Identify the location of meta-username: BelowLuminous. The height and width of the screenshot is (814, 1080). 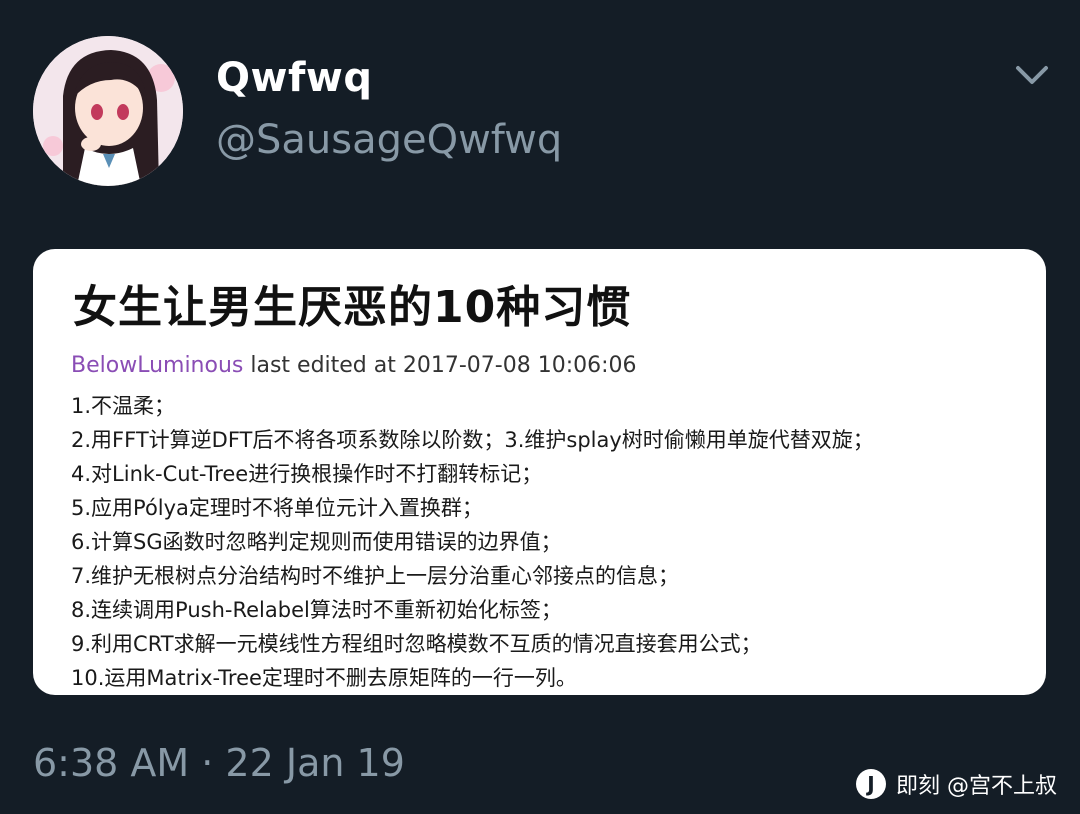
(157, 365).